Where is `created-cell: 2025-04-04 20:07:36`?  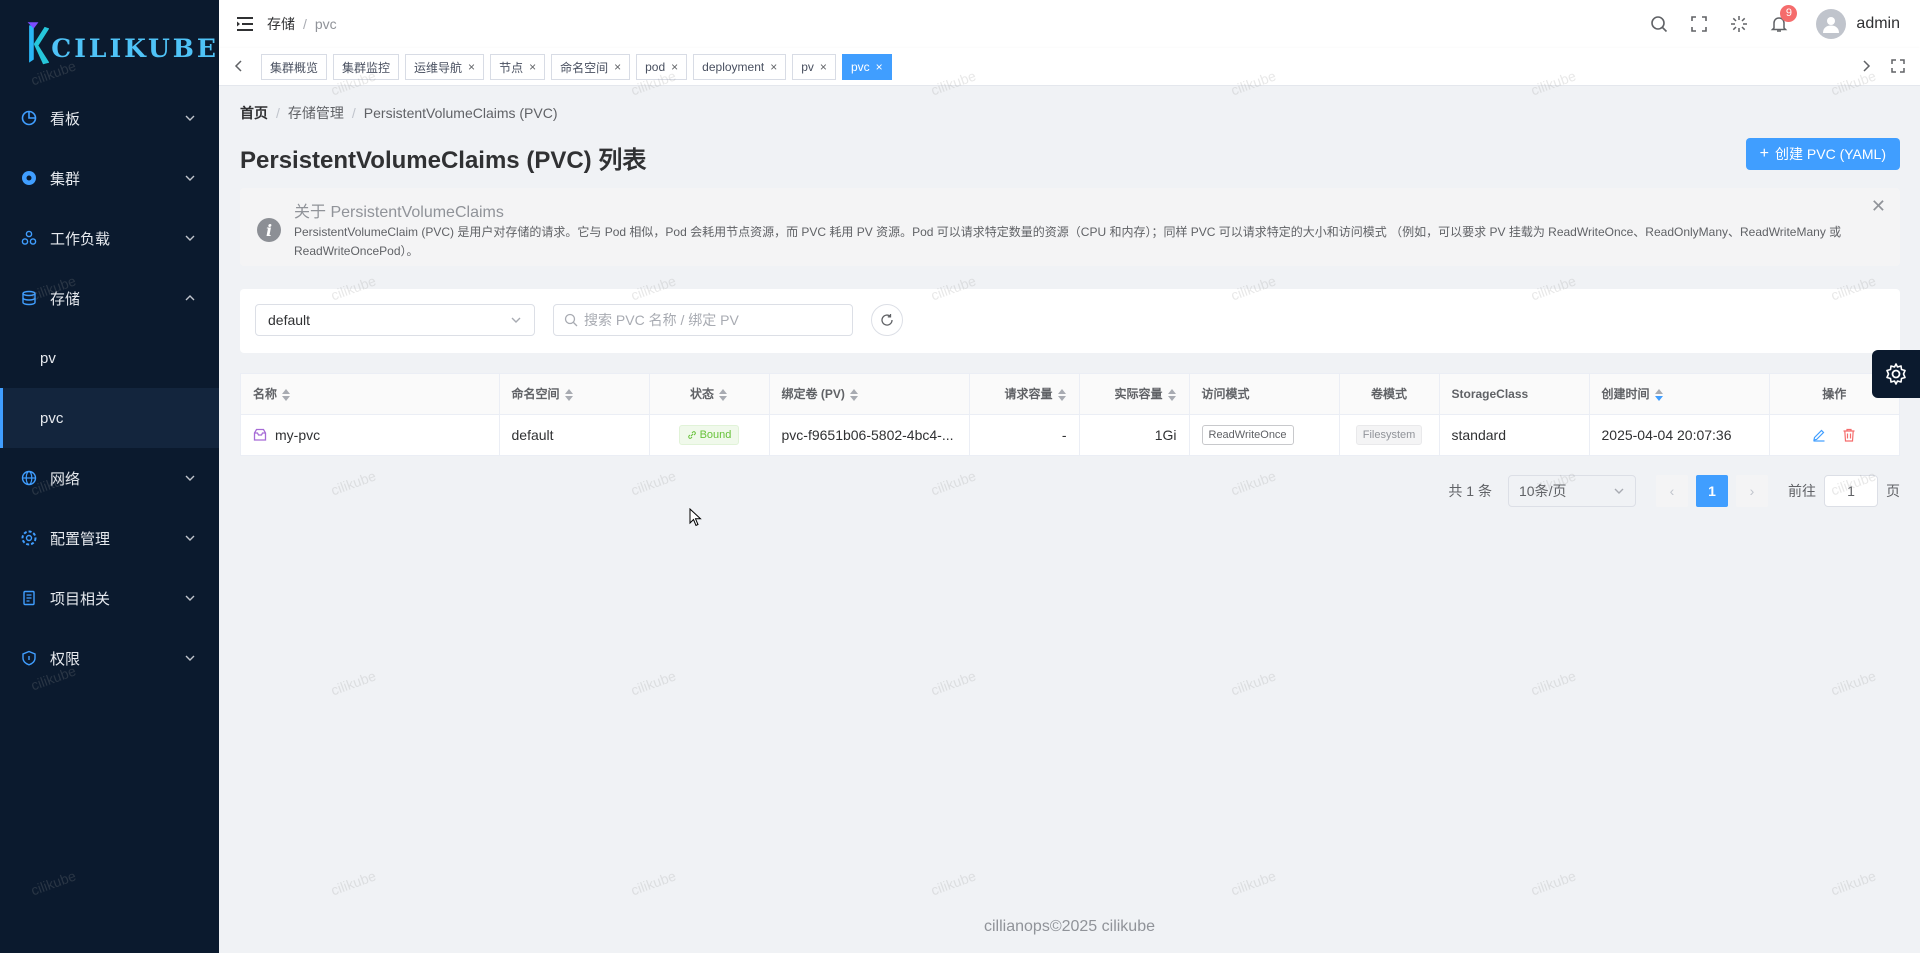
created-cell: 2025-04-04 20:07:36 is located at coordinates (1679, 434).